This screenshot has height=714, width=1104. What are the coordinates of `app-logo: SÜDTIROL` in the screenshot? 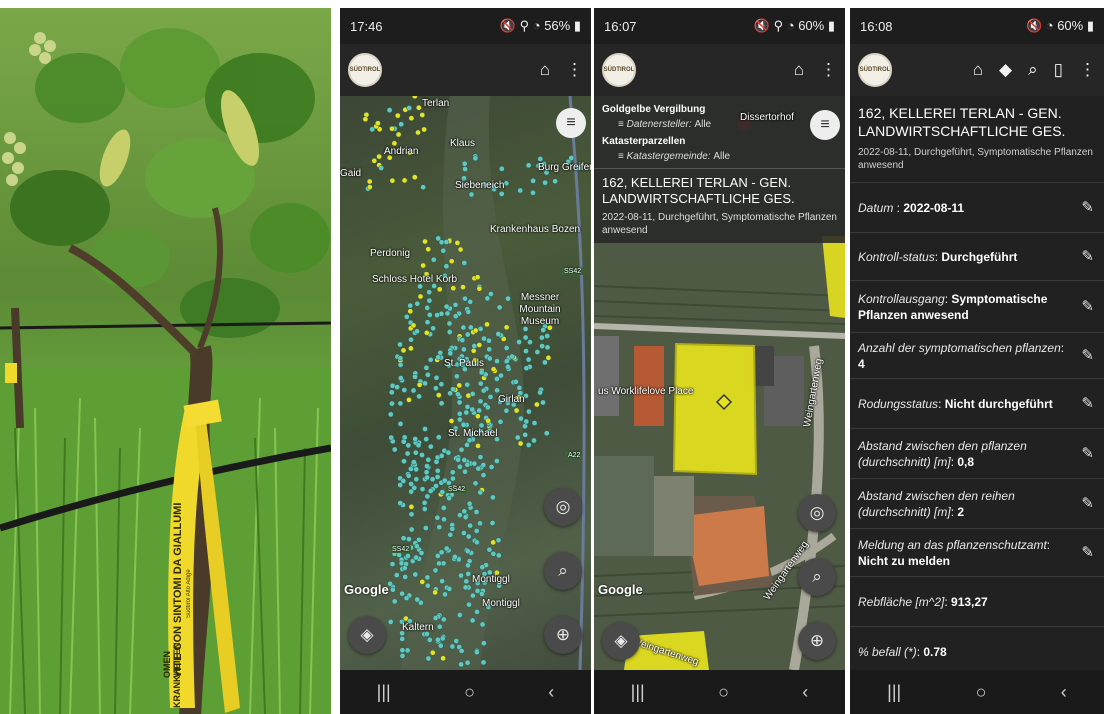 It's located at (875, 70).